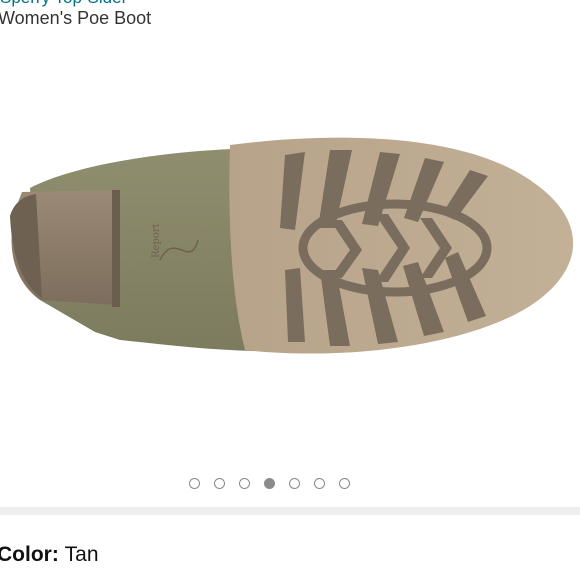 This screenshot has height=579, width=580. Describe the element at coordinates (81, 554) in the screenshot. I see `color-value: Tan` at that location.